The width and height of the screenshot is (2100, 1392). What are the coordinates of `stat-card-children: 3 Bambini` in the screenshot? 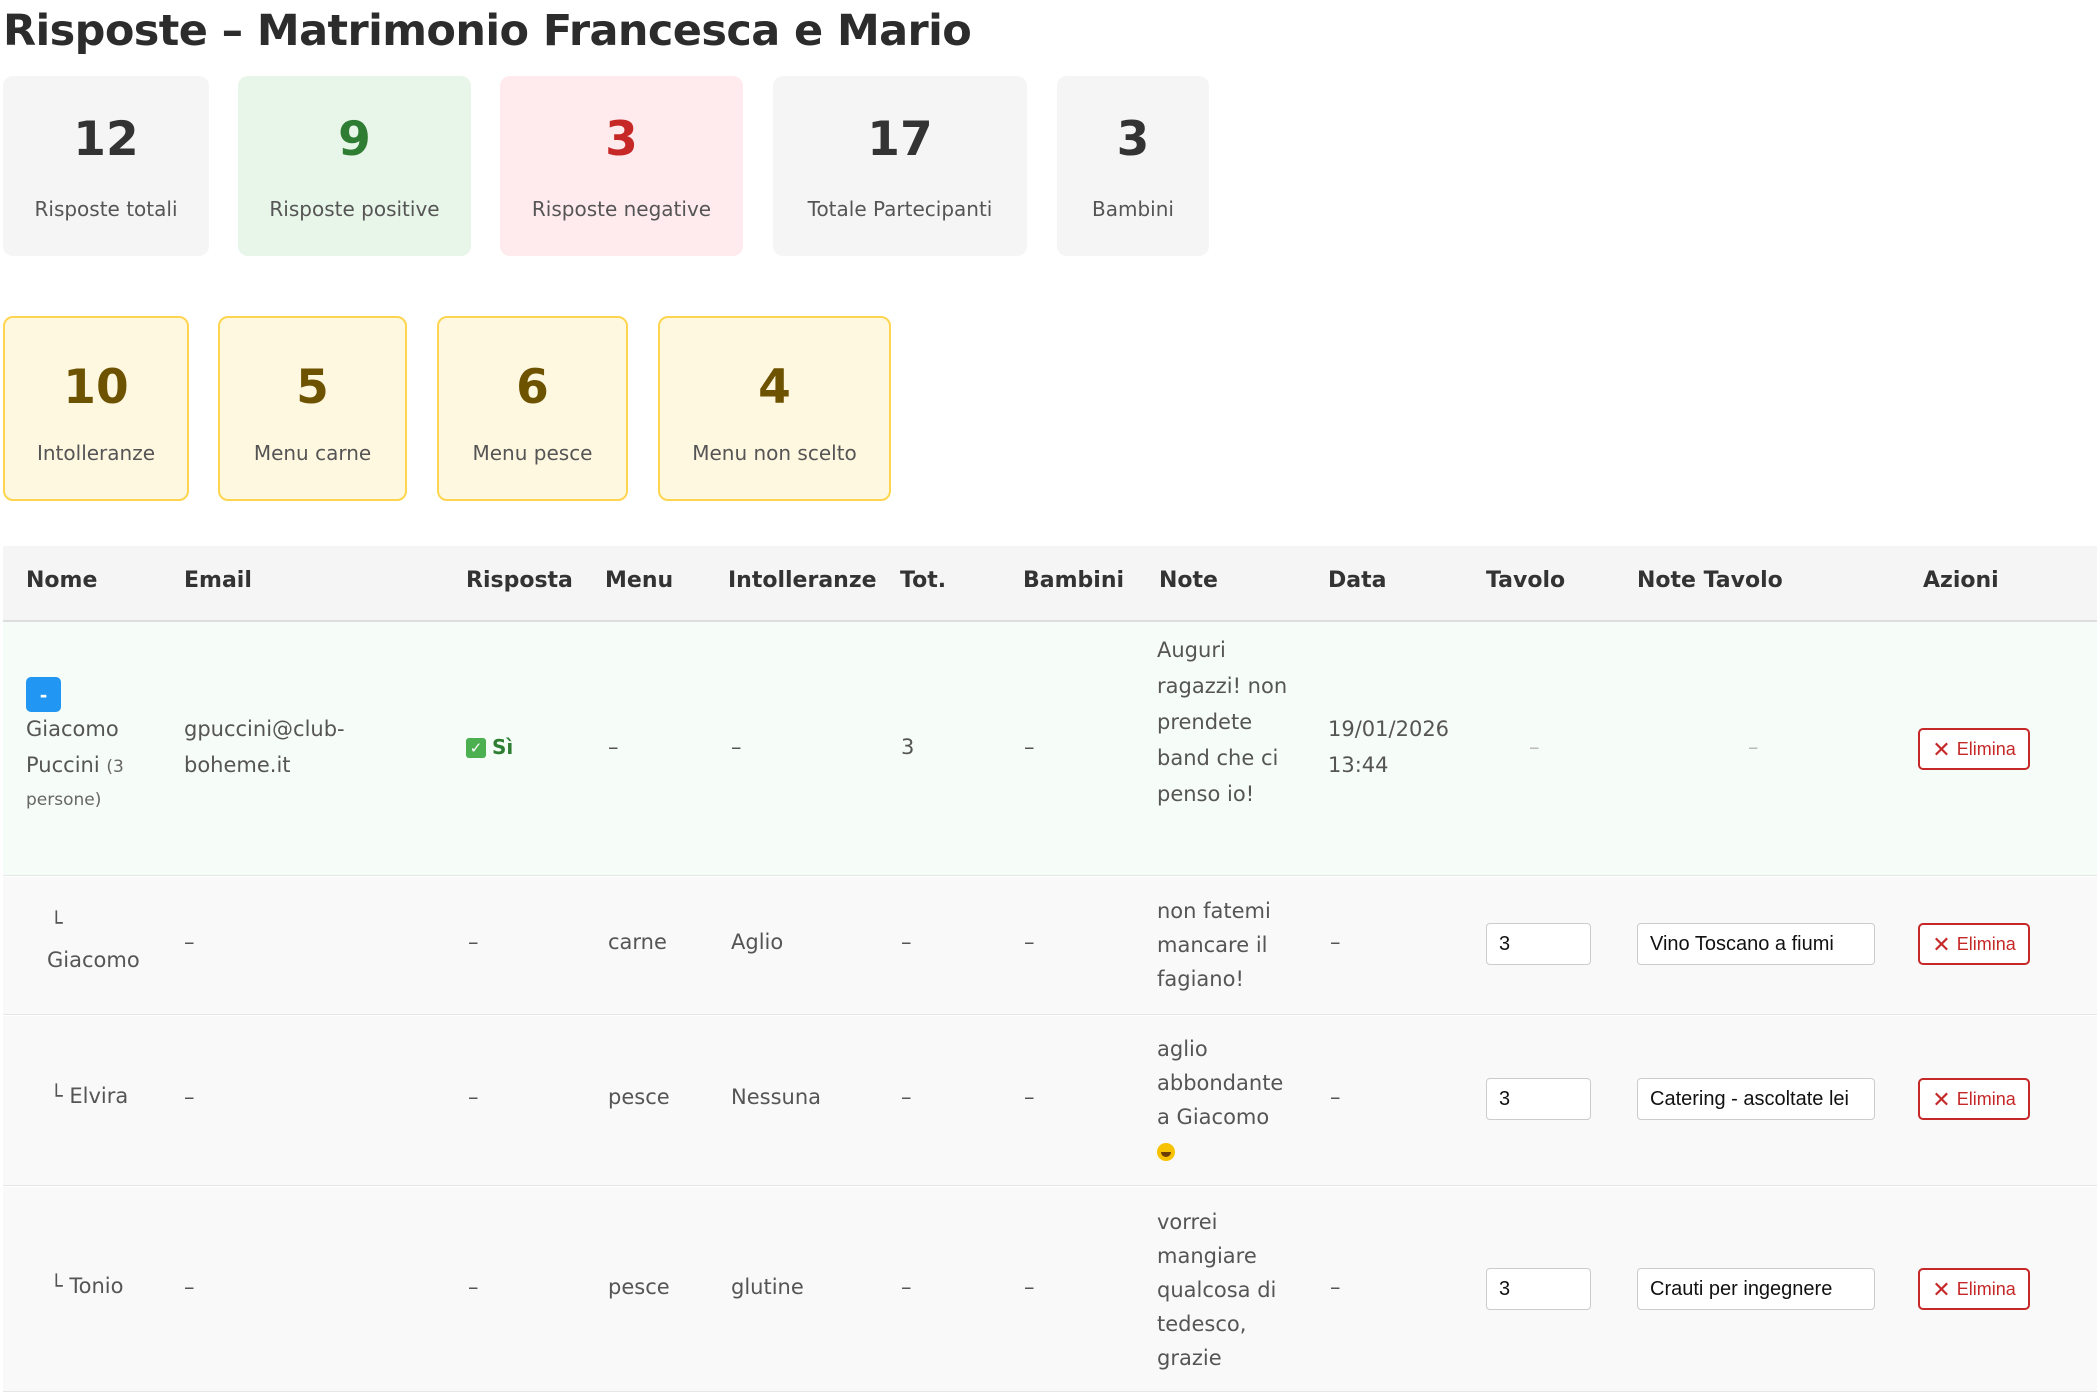 It's located at (1133, 166).